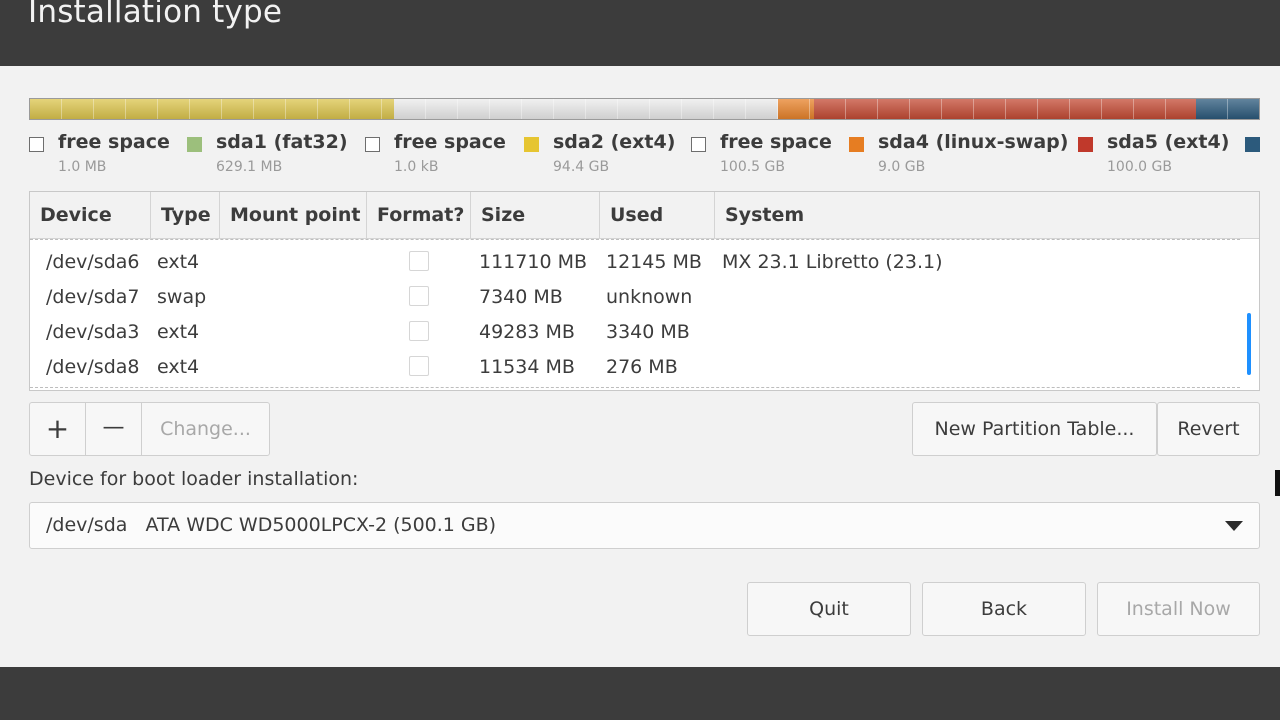 This screenshot has width=1280, height=720. What do you see at coordinates (644, 525) in the screenshot?
I see `bootloader-device-select: /dev/sda ATA WDC WD5000LPCX-2 (500.1 GB)` at bounding box center [644, 525].